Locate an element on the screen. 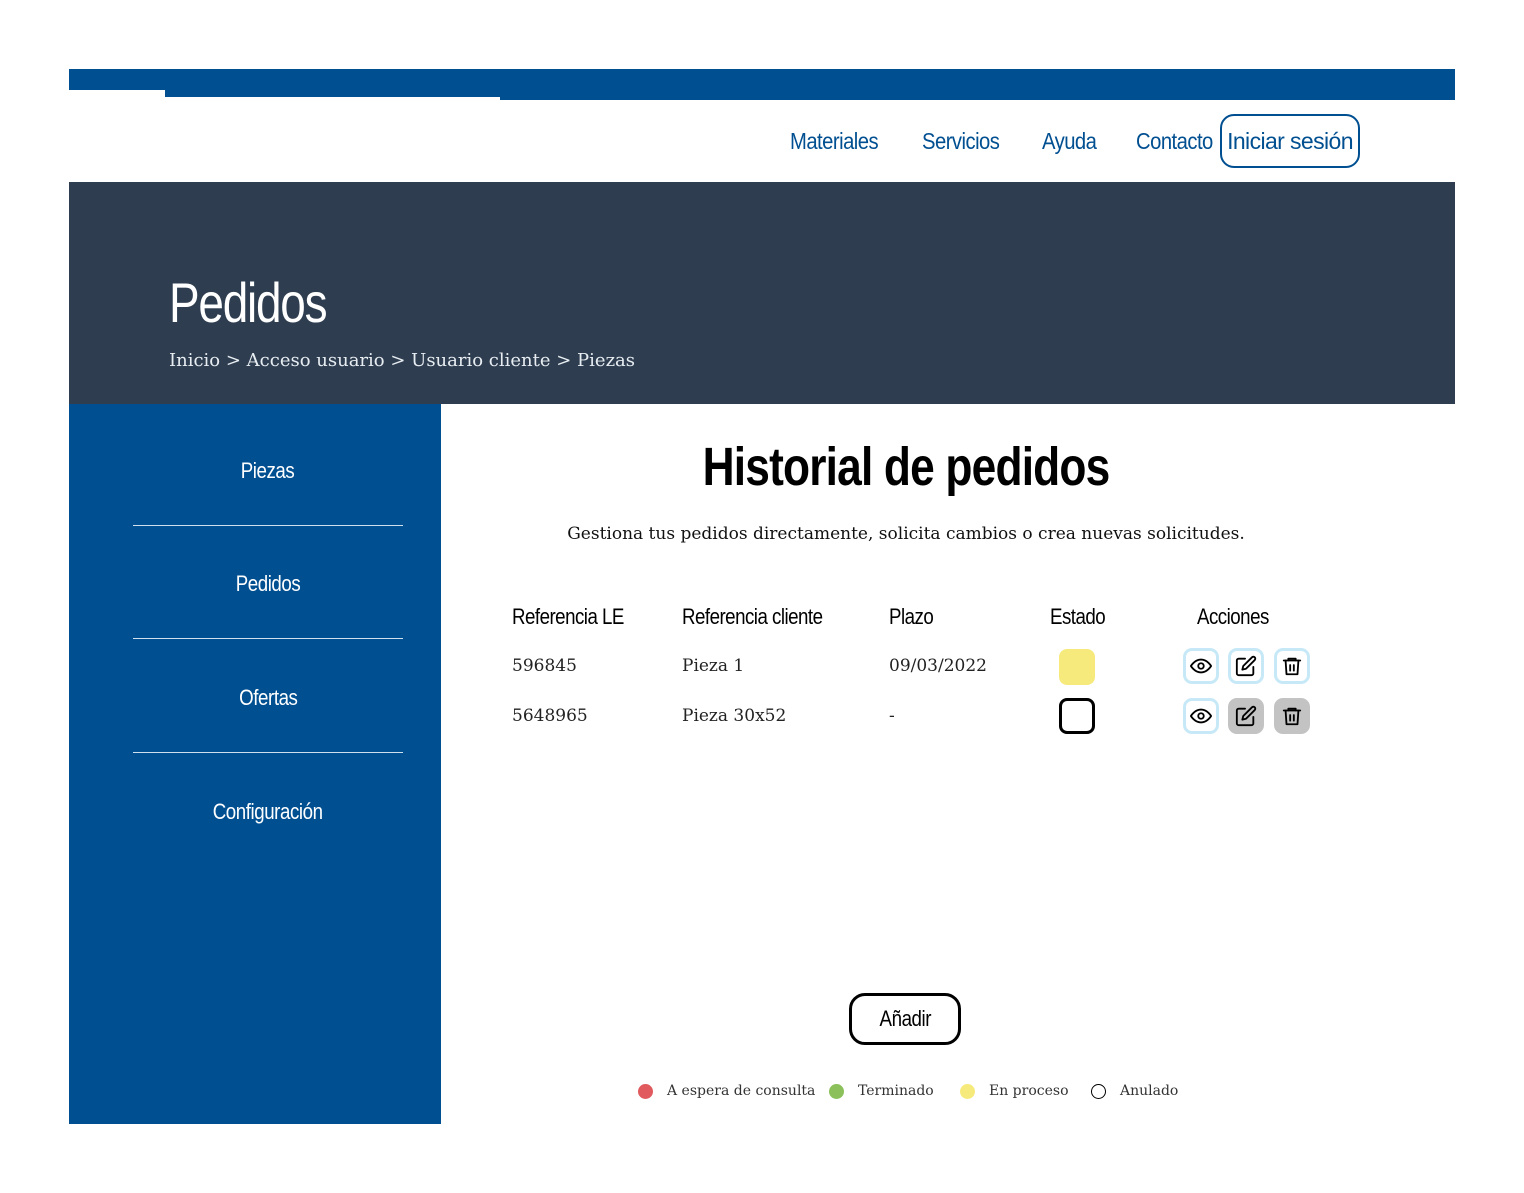  column-header-referencia-le: Referencia LE is located at coordinates (568, 616).